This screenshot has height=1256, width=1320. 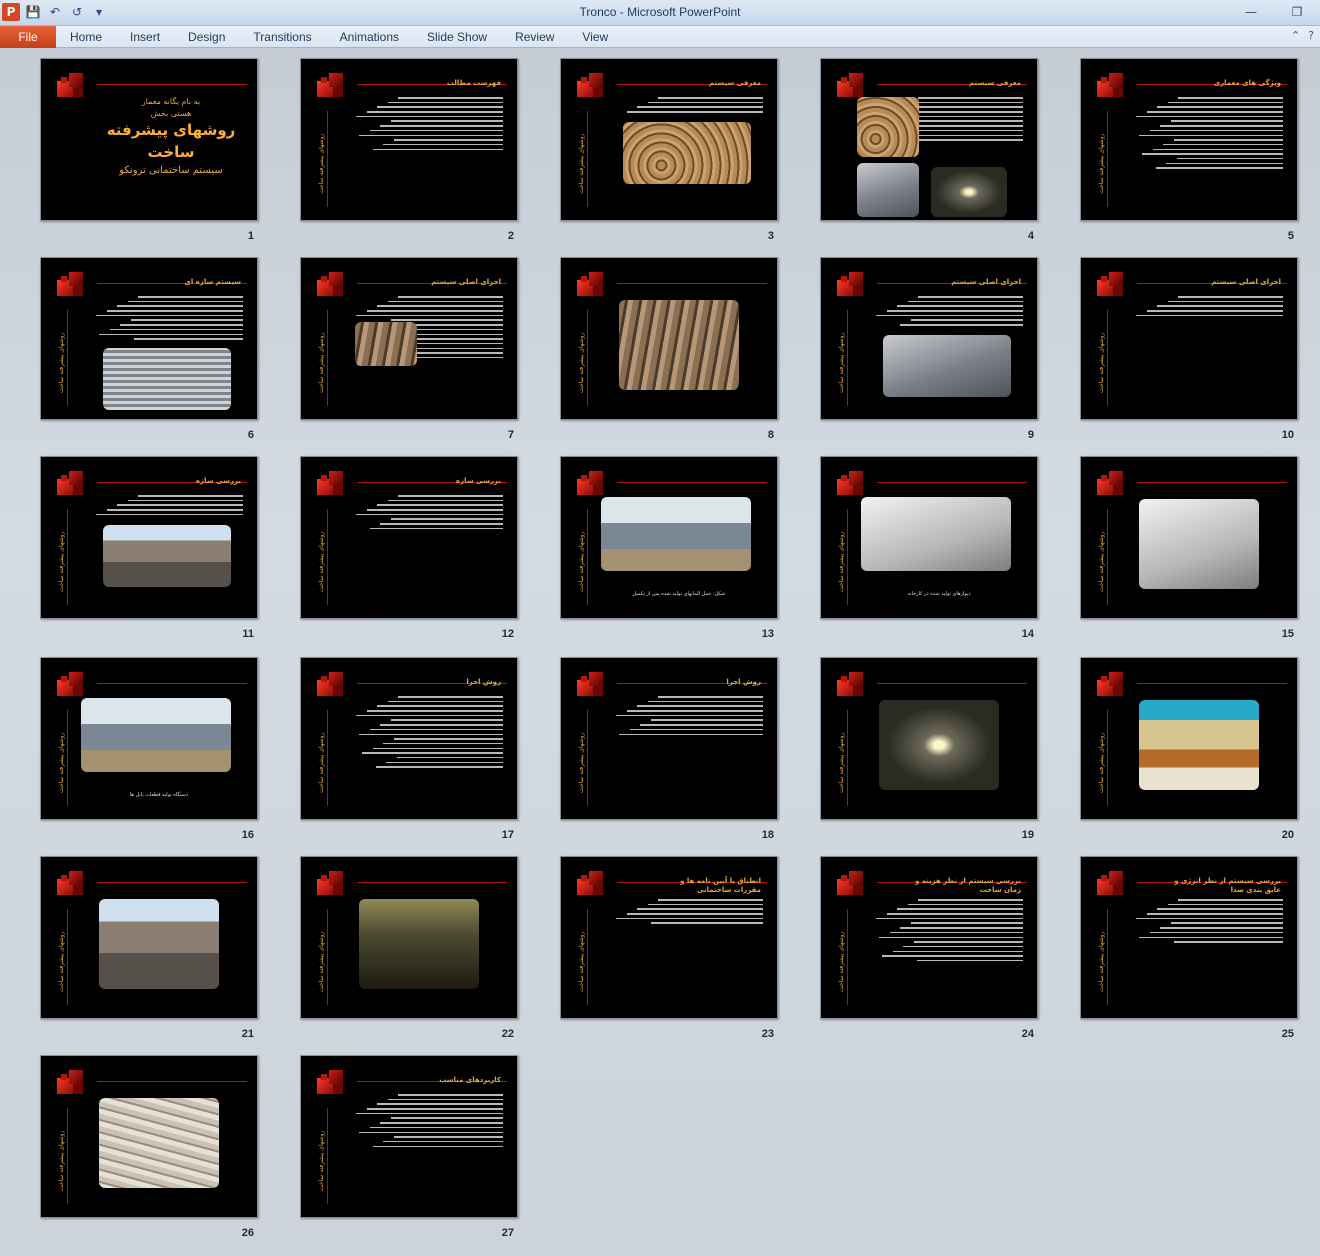 I want to click on restore-icon: ❐, so click(x=1297, y=12).